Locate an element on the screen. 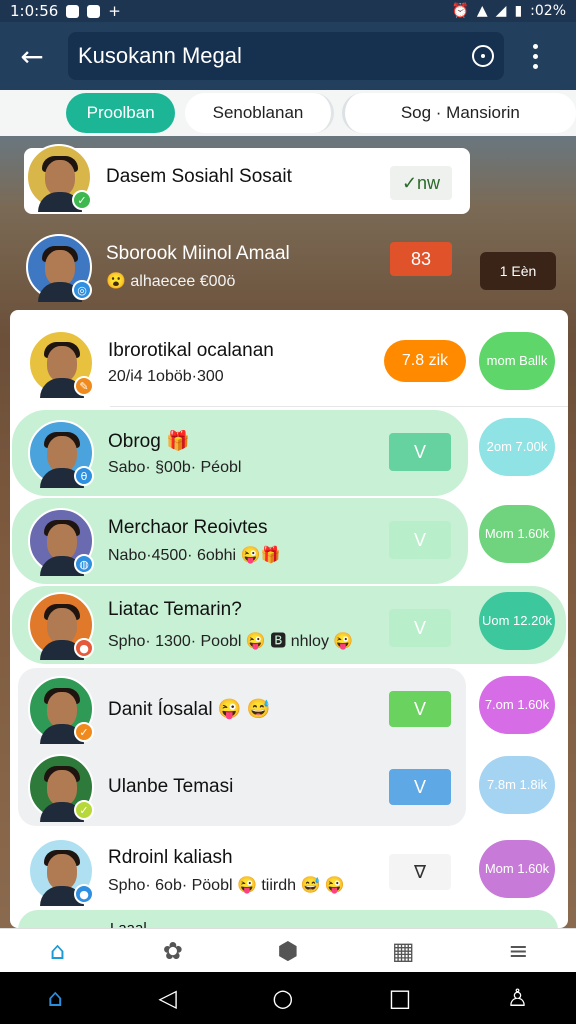 The image size is (576, 1024). contact-subtitle: 😮 alhaecee €00ö is located at coordinates (171, 281).